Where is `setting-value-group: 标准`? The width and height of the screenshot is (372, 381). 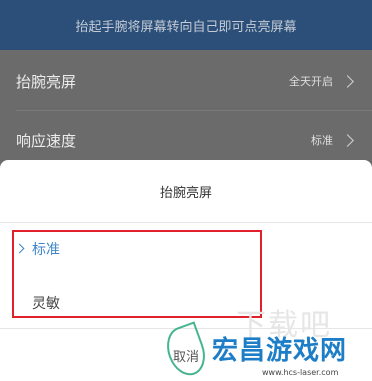
setting-value-group: 标准 is located at coordinates (333, 140).